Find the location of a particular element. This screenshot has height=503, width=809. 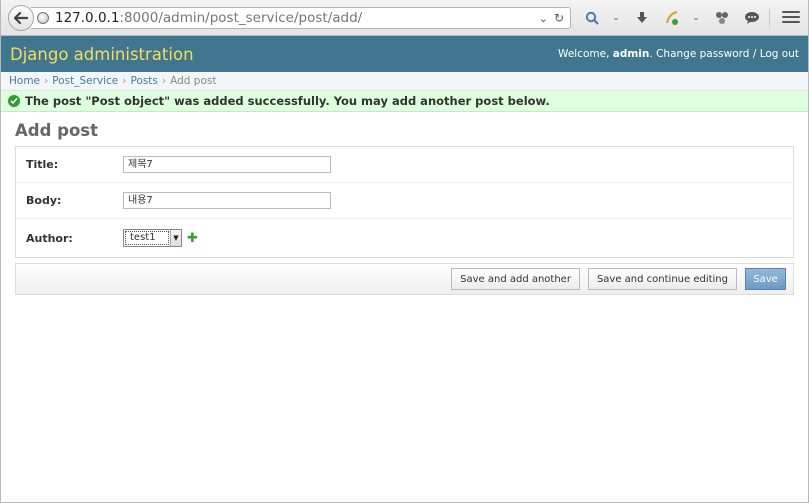

breadcrumb-home: Home is located at coordinates (24, 81).